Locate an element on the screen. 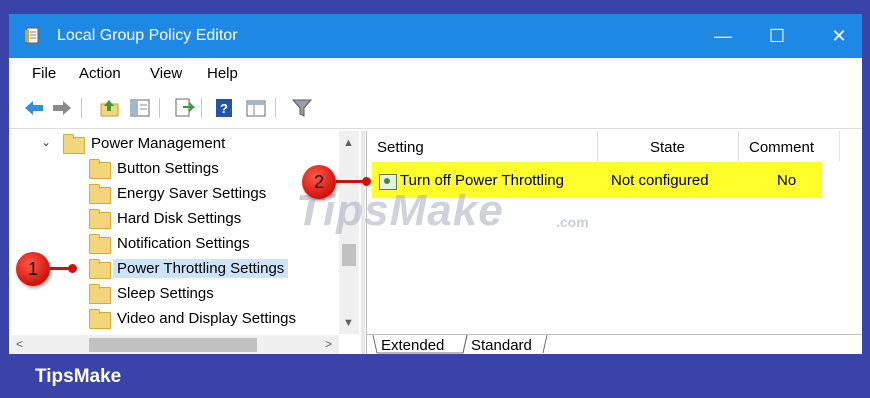 Image resolution: width=870 pixels, height=398 pixels. view-tabs: Extended Standard is located at coordinates (614, 344).